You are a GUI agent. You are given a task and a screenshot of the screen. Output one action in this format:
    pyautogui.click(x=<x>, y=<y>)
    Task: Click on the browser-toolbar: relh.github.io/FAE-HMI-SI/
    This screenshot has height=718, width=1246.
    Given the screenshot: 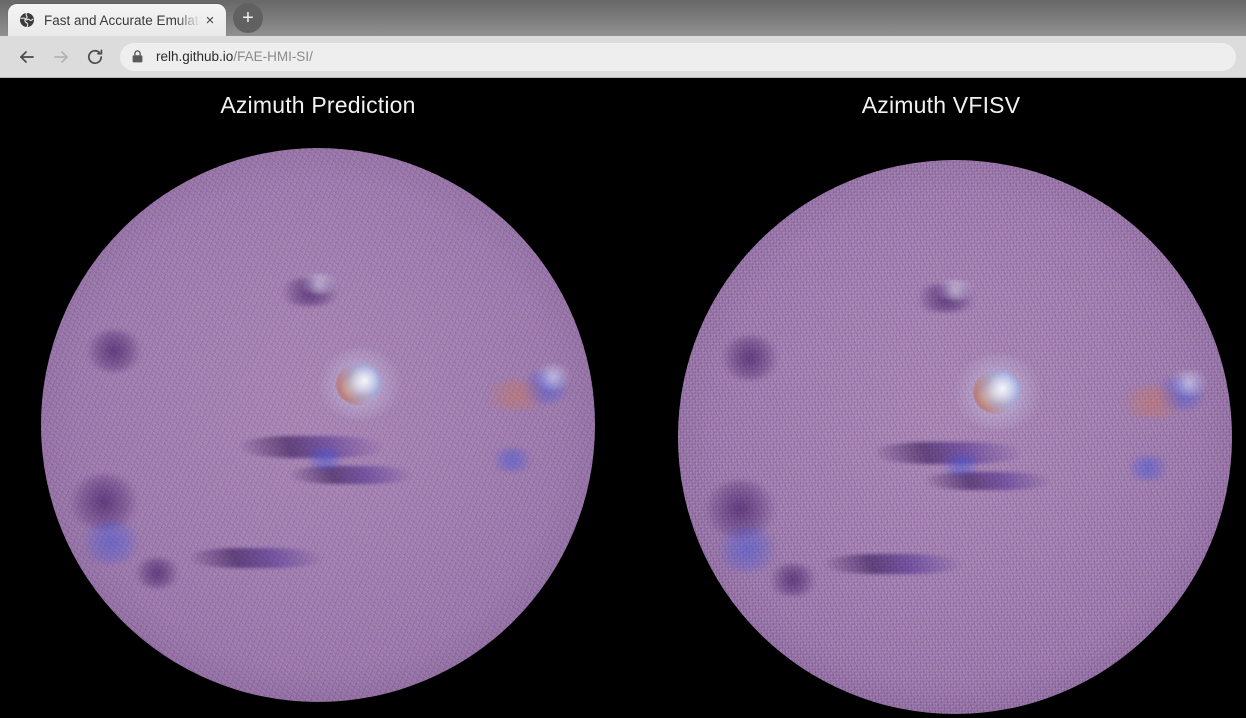 What is the action you would take?
    pyautogui.click(x=623, y=57)
    